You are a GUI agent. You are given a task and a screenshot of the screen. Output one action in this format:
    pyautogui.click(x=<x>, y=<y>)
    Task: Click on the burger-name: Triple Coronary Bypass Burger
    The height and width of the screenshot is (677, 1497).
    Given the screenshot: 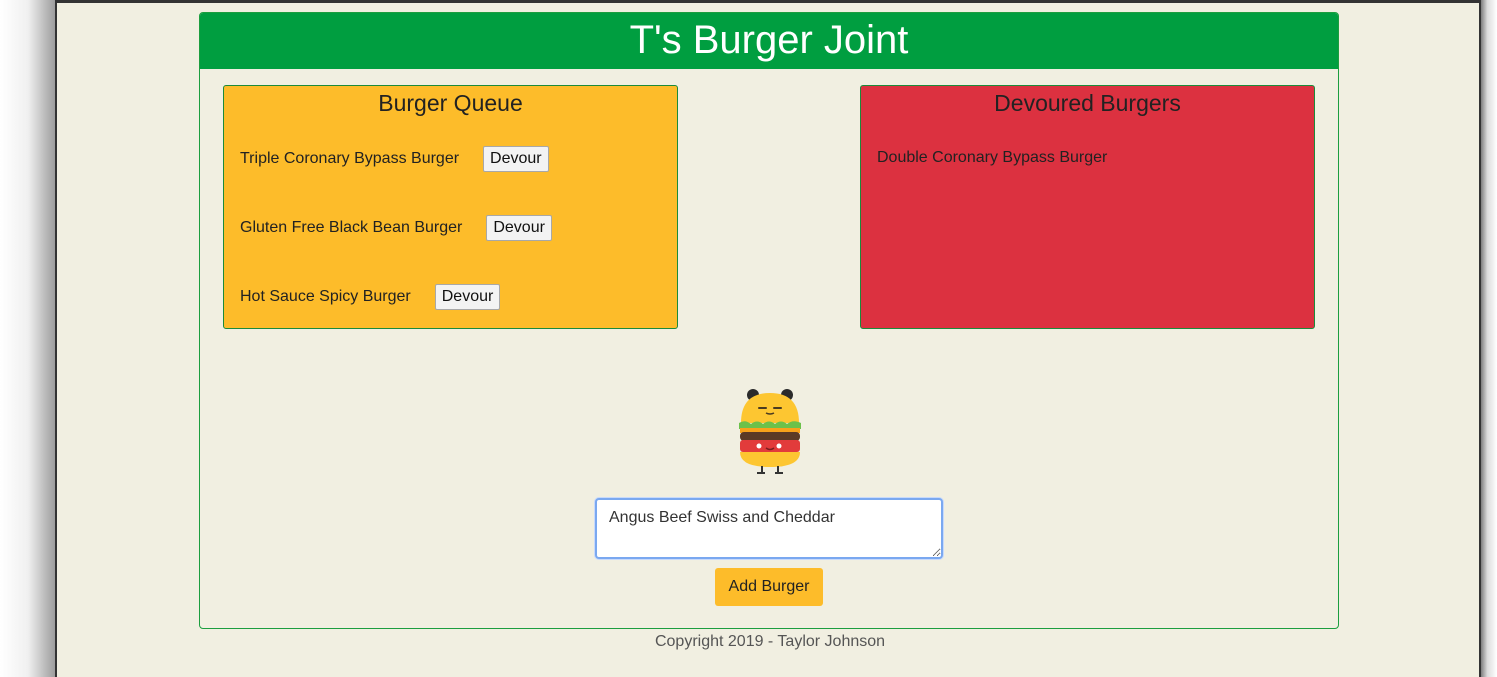 What is the action you would take?
    pyautogui.click(x=350, y=158)
    